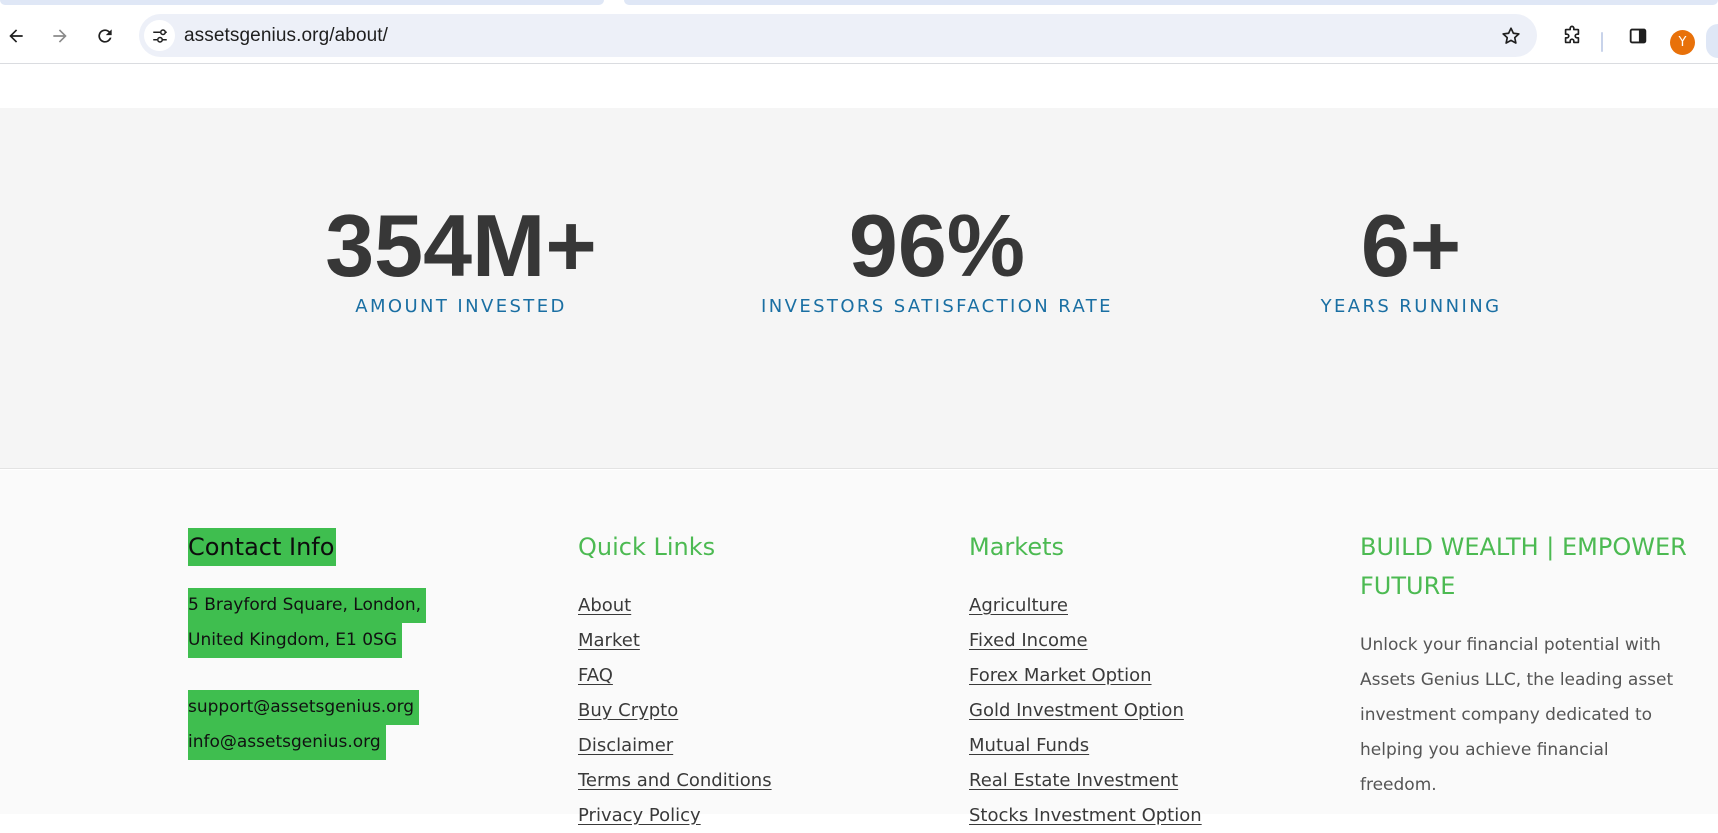 The height and width of the screenshot is (833, 1718). What do you see at coordinates (647, 547) in the screenshot?
I see `quick-links-heading: Quick Links` at bounding box center [647, 547].